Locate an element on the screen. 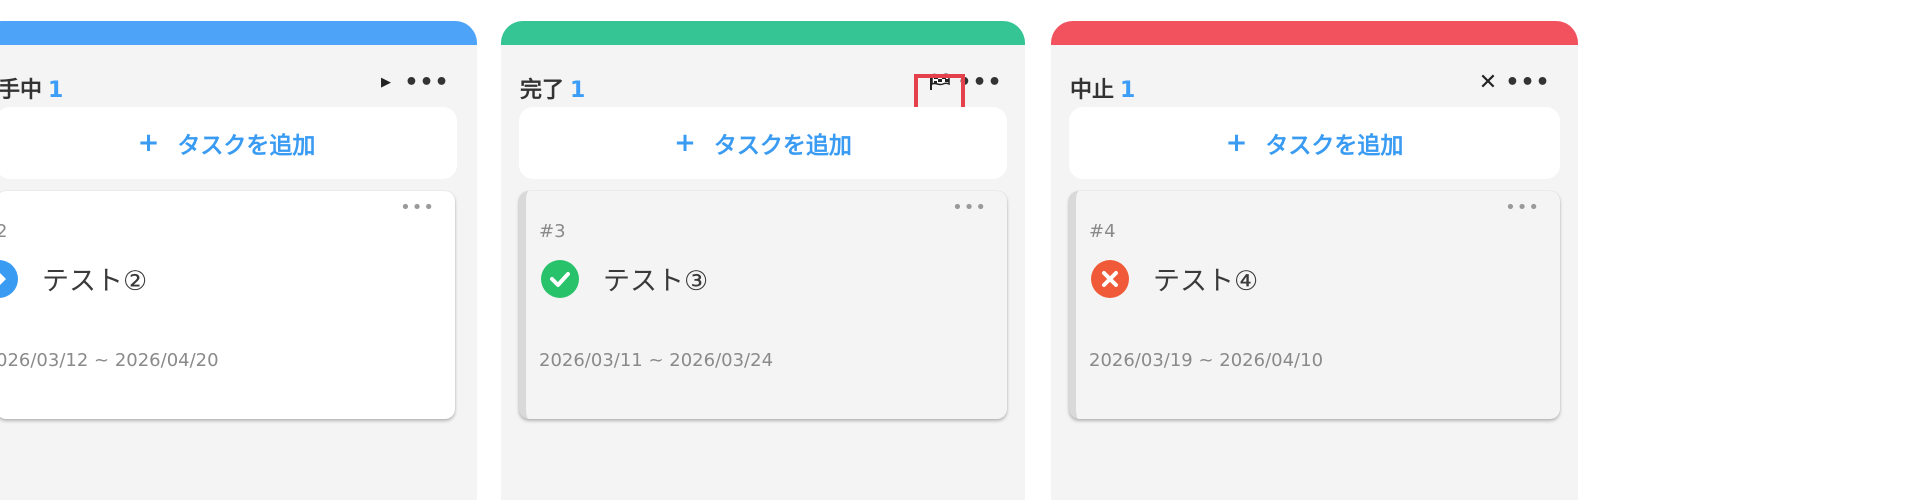  column-title-text: 手中 is located at coordinates (21, 90).